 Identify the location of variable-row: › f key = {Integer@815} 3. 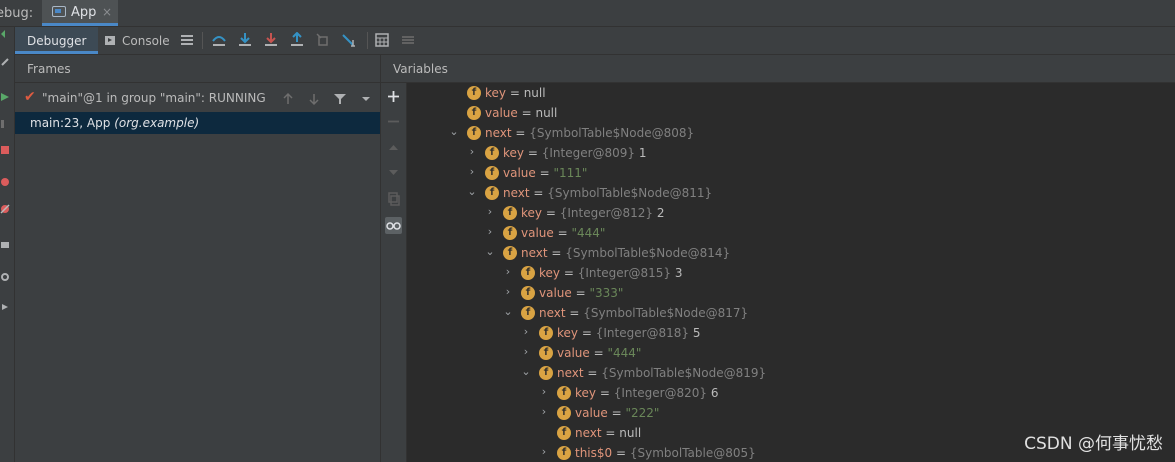
(803, 273).